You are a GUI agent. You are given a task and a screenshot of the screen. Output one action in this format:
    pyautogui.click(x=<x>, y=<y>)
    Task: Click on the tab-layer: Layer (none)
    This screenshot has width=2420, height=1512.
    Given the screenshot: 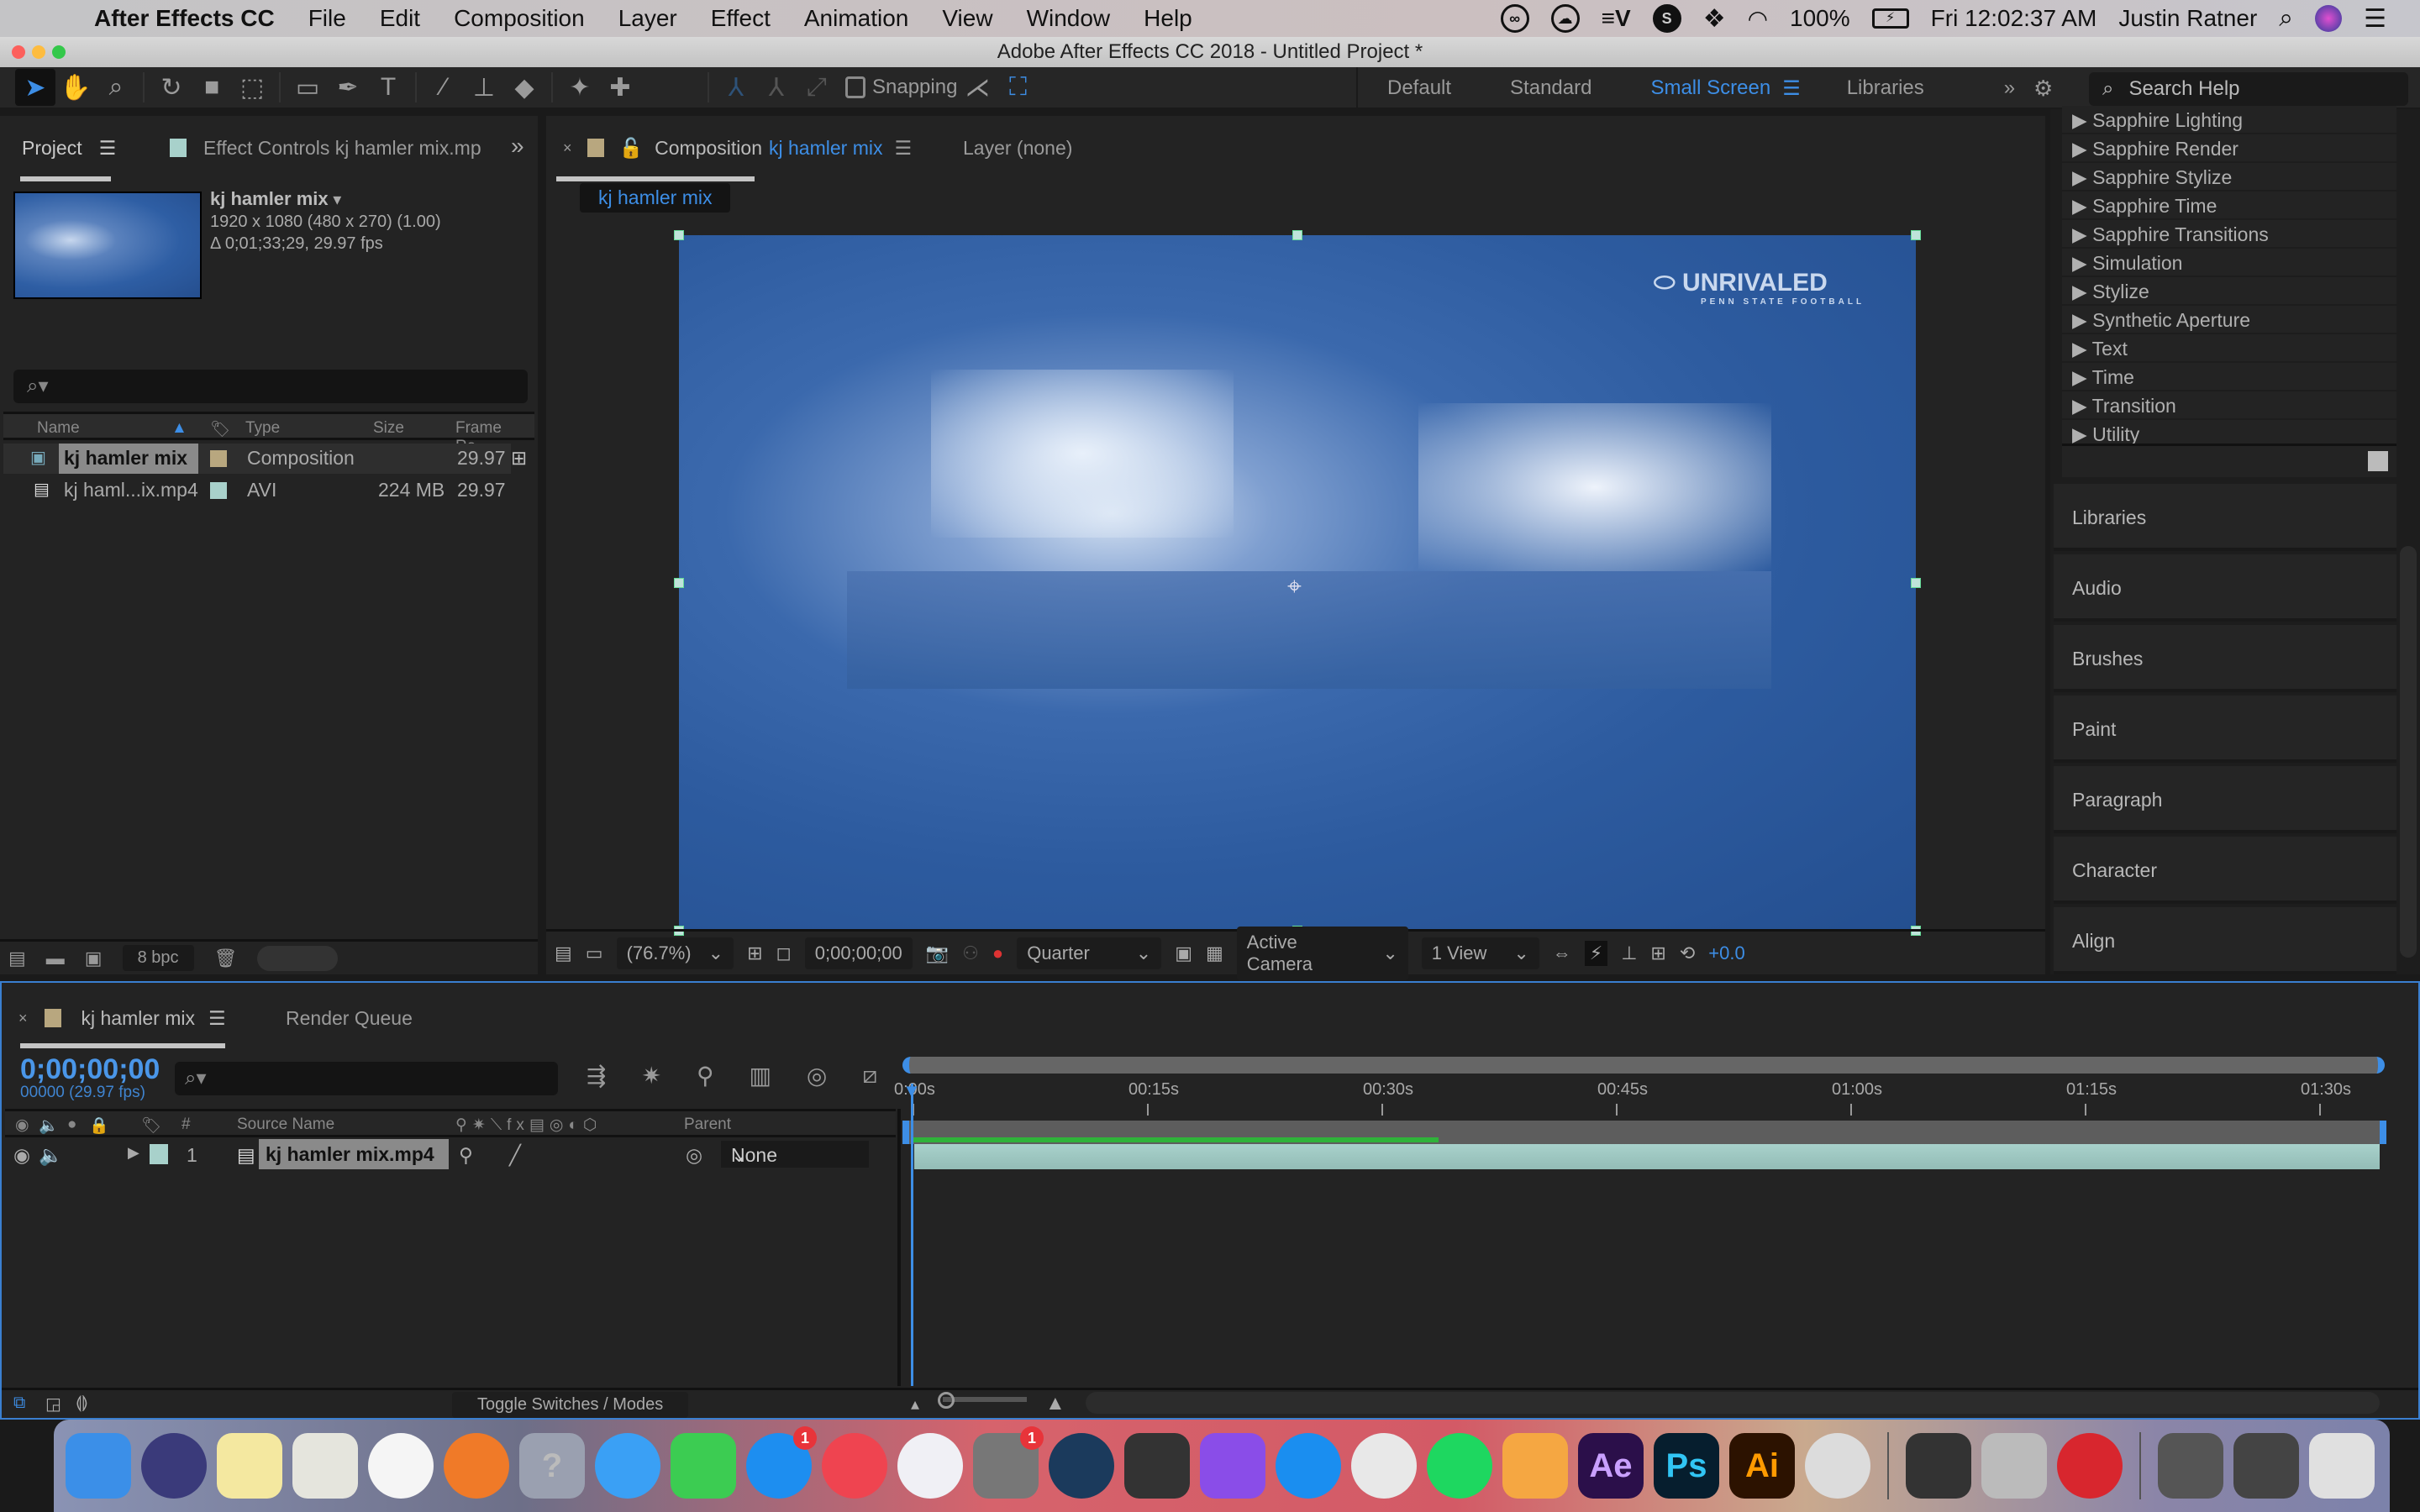 What is the action you would take?
    pyautogui.click(x=1018, y=148)
    